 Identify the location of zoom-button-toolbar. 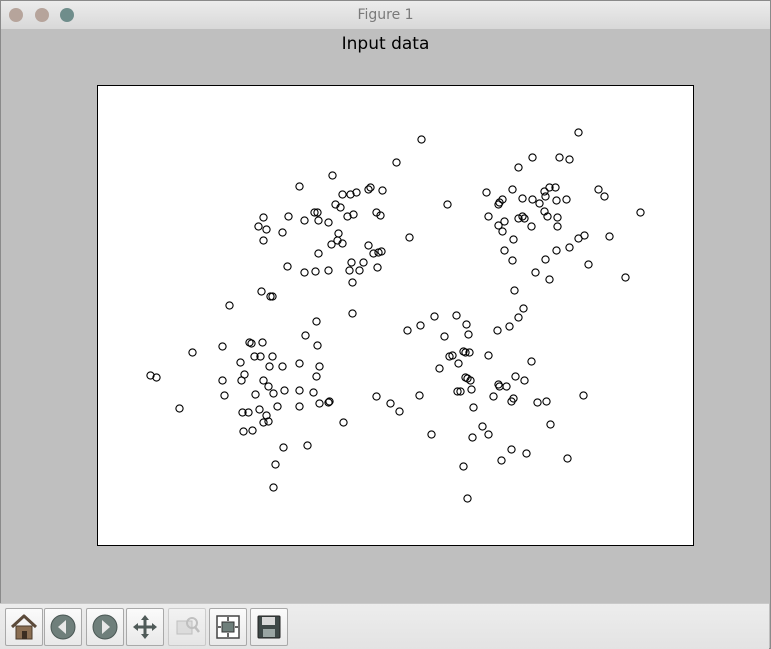
(187, 627).